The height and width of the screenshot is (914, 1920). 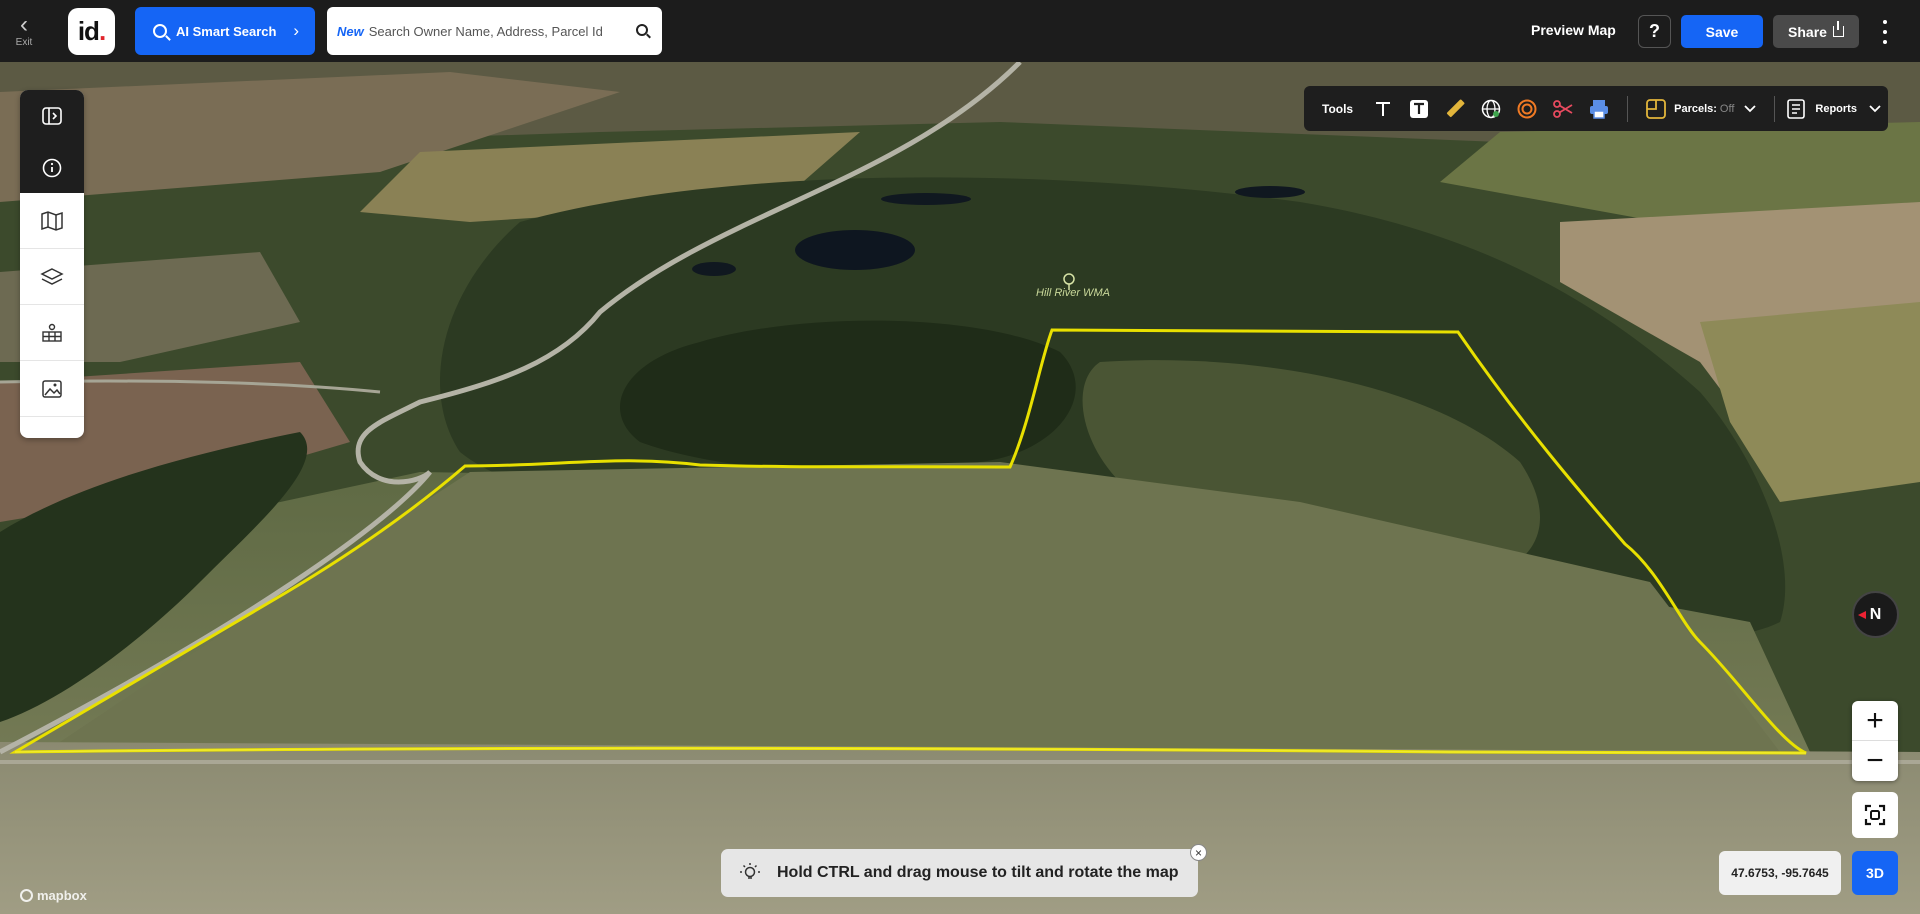 I want to click on more-menu-icon, so click(x=1885, y=32).